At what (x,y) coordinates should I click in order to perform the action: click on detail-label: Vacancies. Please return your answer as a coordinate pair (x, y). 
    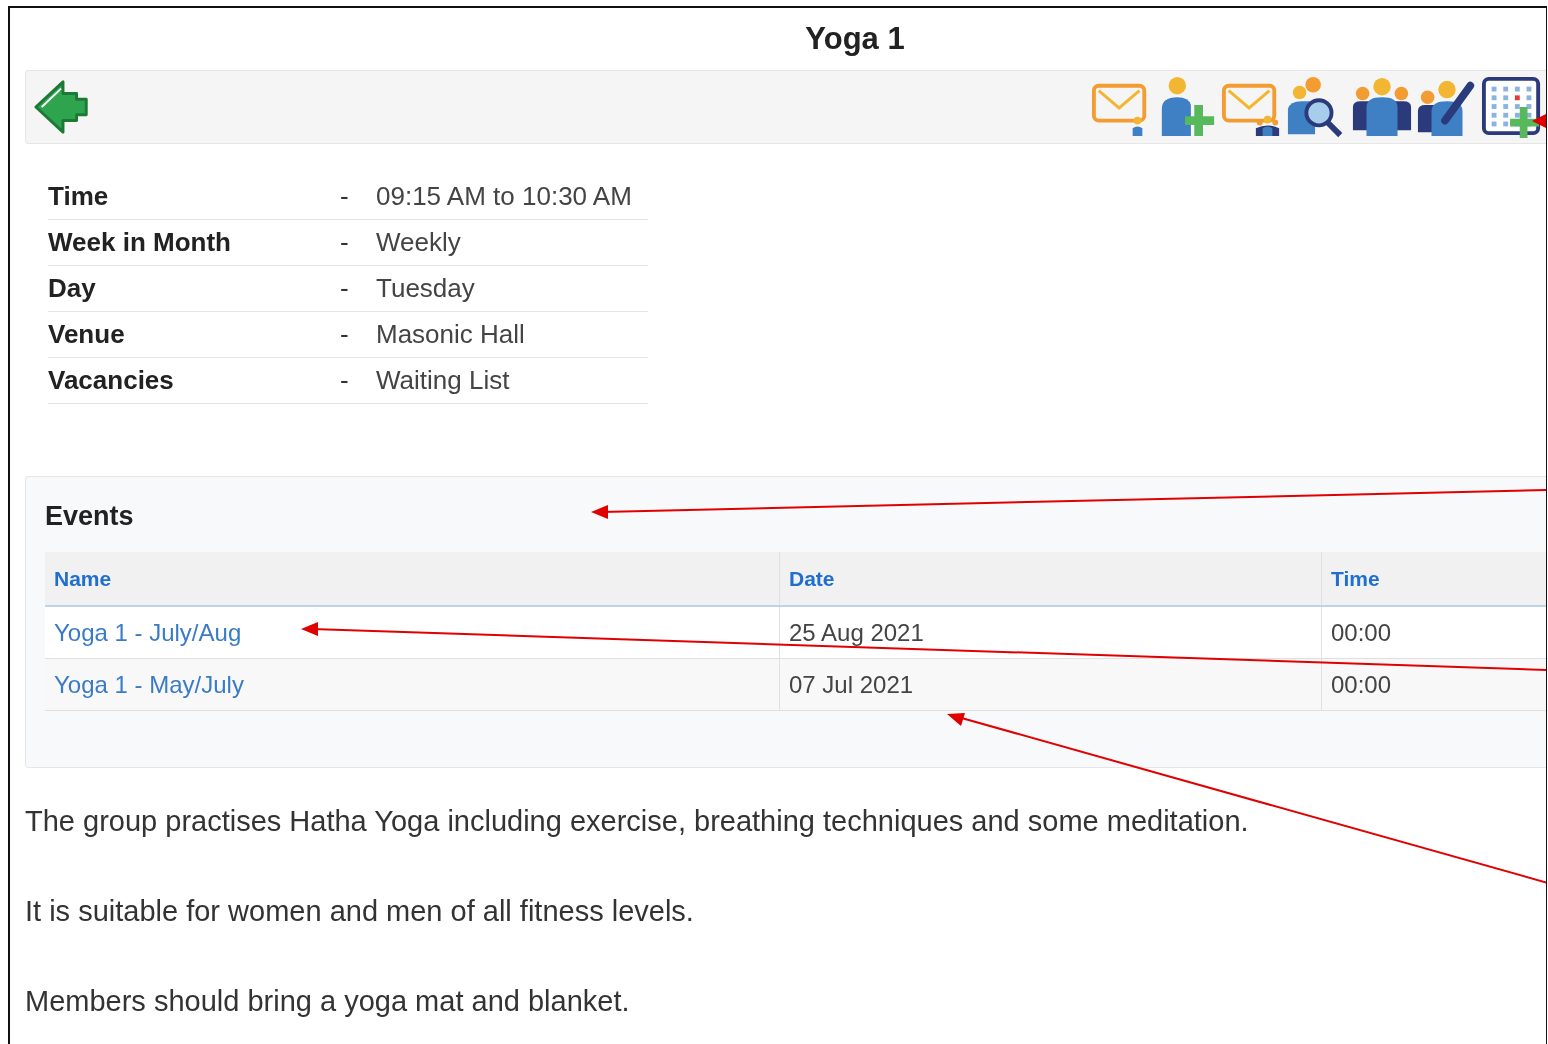
    Looking at the image, I should click on (111, 380).